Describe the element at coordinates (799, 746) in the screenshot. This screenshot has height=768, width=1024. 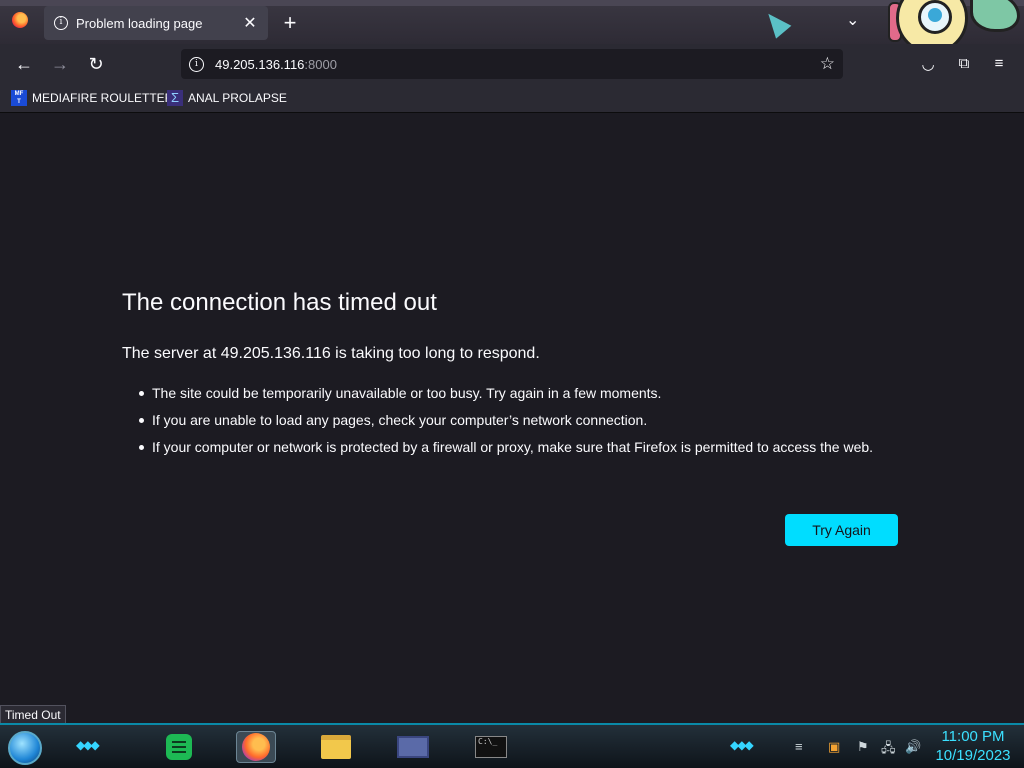
I see `show-hidden-icons: ≡` at that location.